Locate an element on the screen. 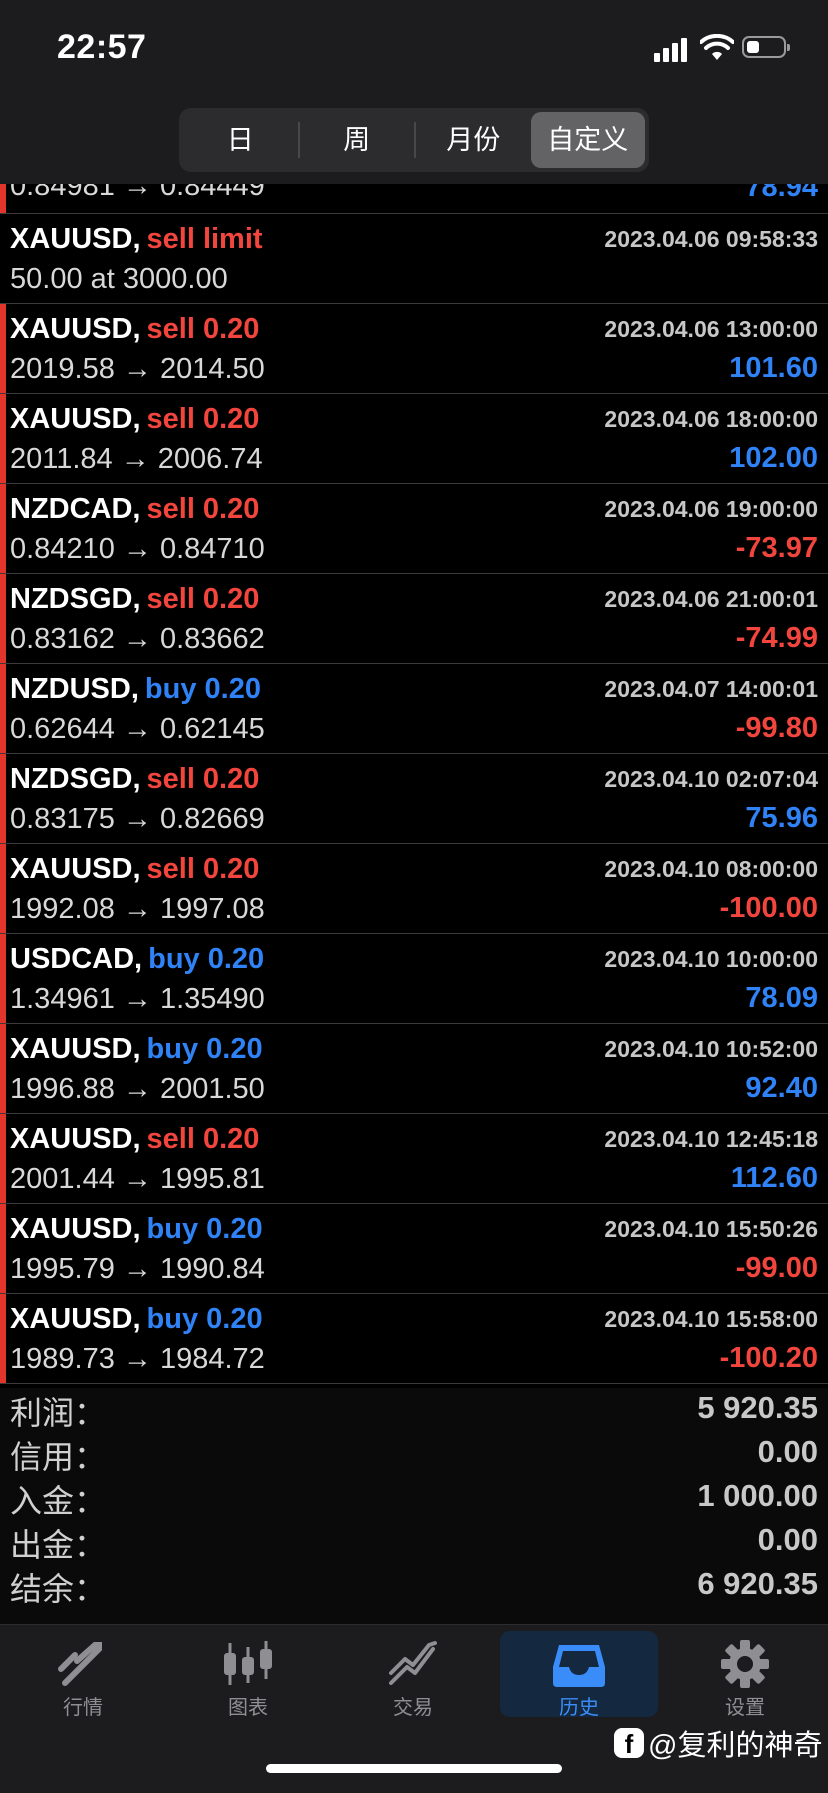 The width and height of the screenshot is (828, 1793). profit-value: -73.97 is located at coordinates (776, 548).